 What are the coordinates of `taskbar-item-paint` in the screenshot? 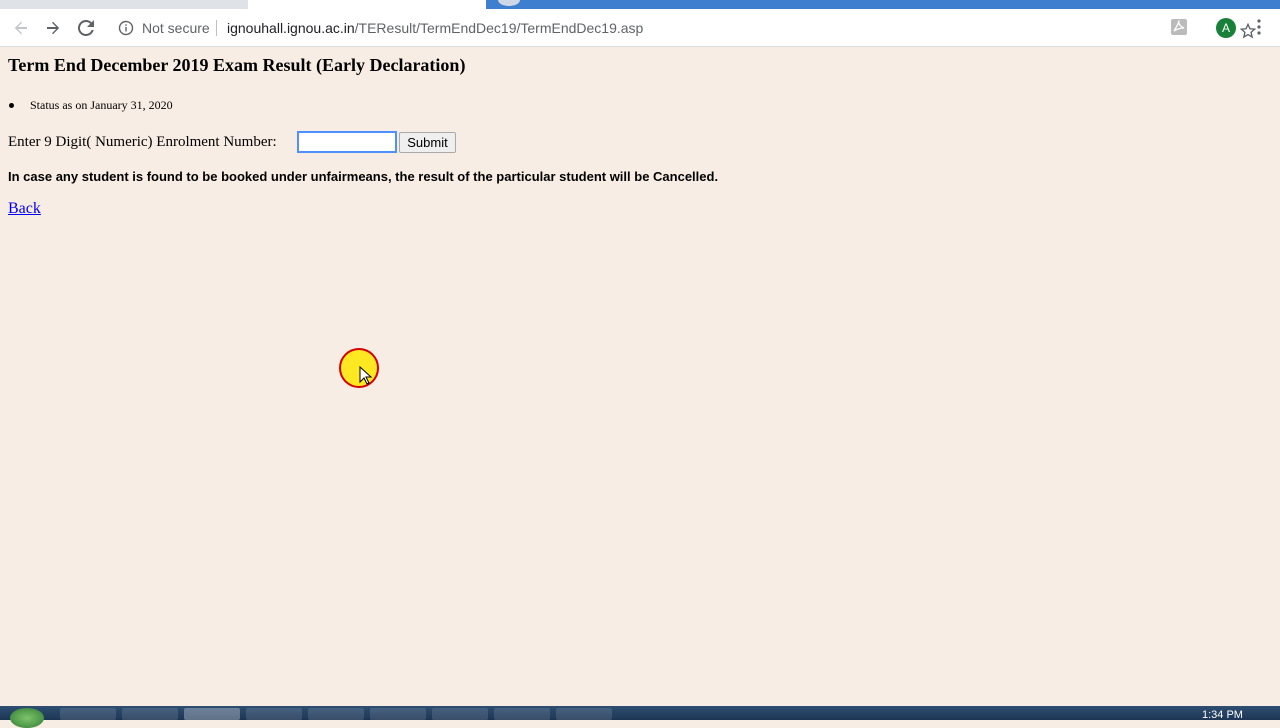 It's located at (522, 714).